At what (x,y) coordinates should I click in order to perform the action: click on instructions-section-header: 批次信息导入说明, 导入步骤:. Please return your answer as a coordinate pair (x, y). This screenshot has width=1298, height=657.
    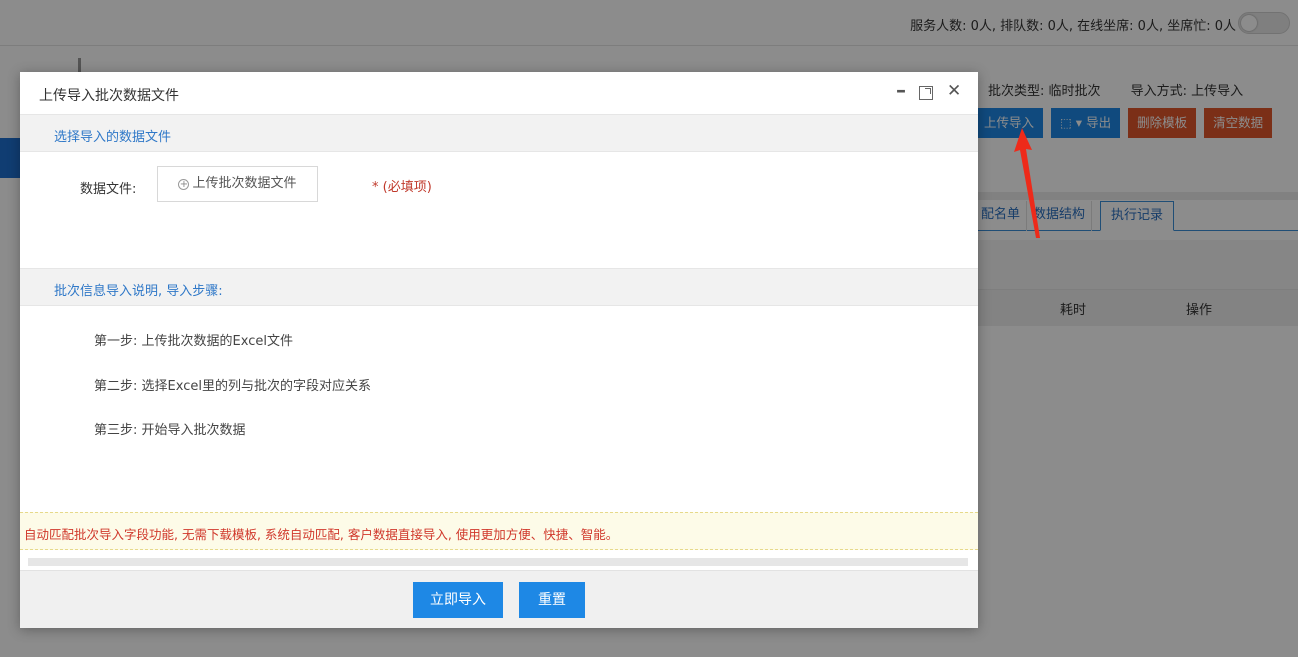
    Looking at the image, I should click on (499, 287).